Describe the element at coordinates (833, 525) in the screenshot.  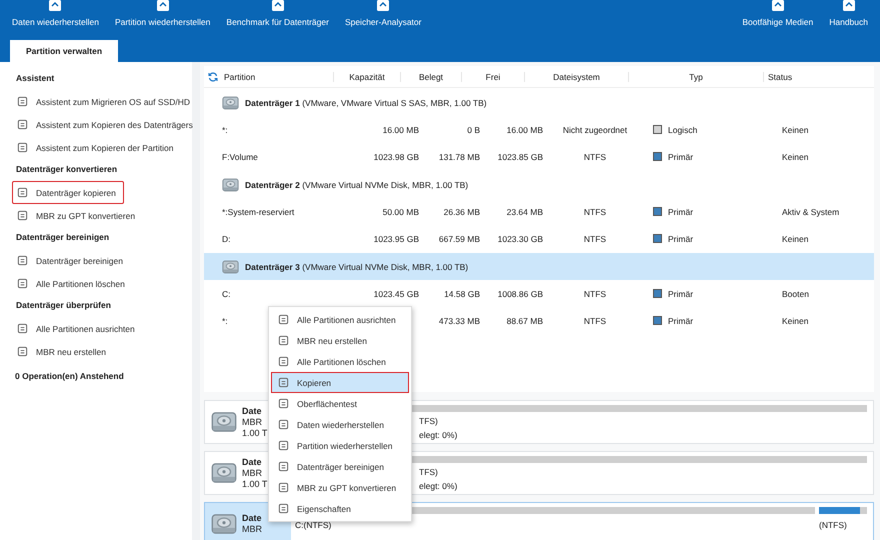
I see `partition-label: (NTFS)` at that location.